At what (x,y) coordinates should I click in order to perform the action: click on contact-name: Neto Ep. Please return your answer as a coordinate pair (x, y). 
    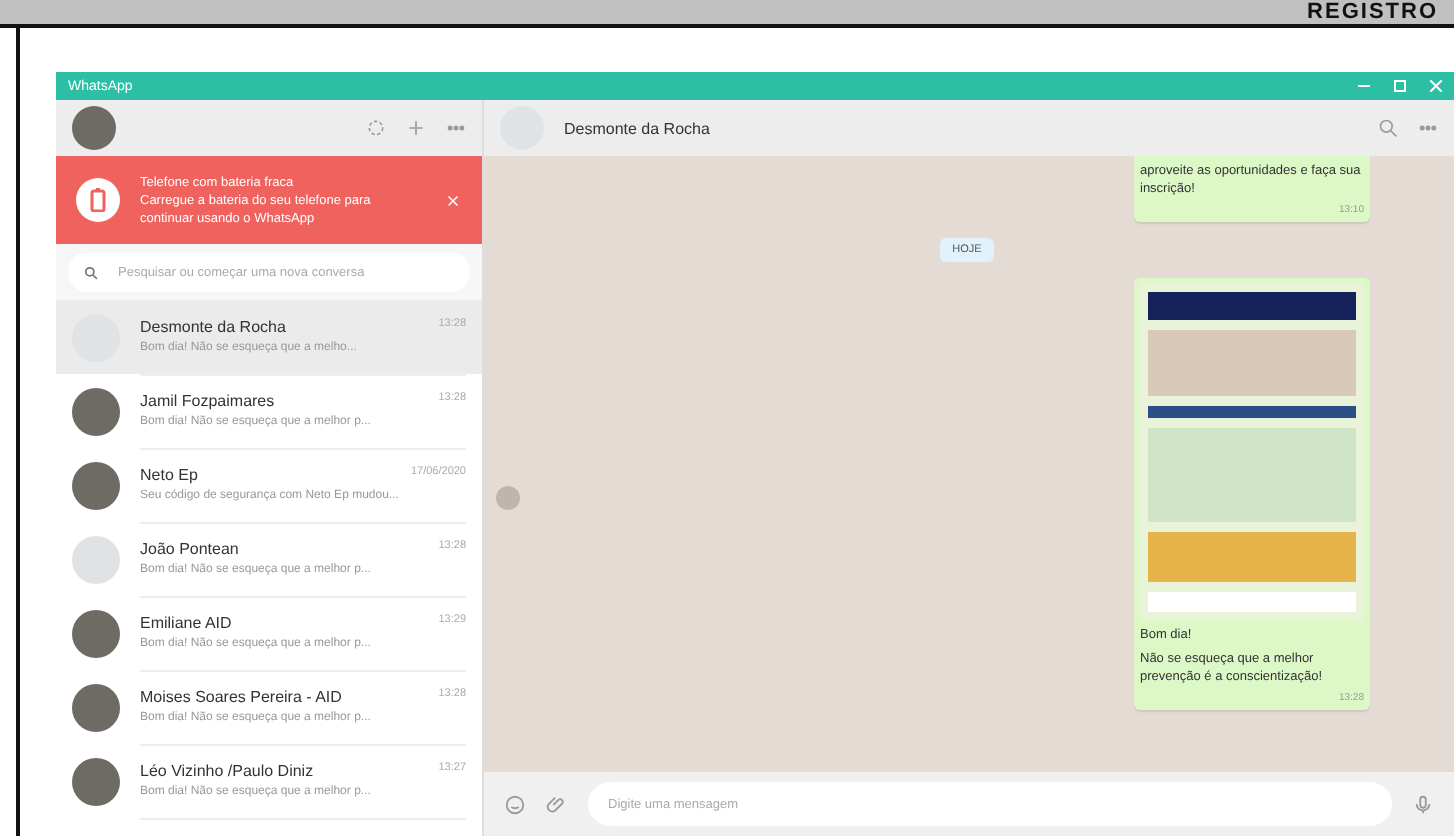
    Looking at the image, I should click on (169, 475).